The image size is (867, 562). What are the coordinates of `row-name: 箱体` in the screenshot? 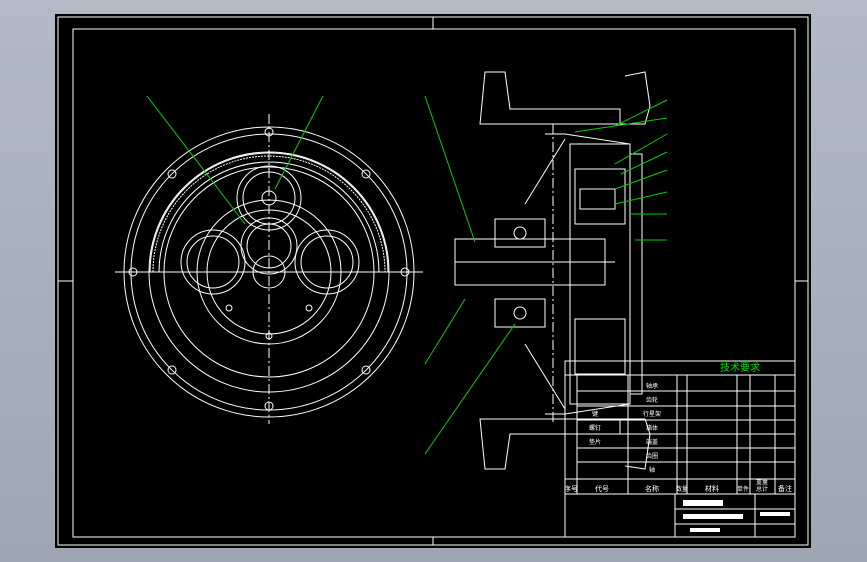 It's located at (652, 428).